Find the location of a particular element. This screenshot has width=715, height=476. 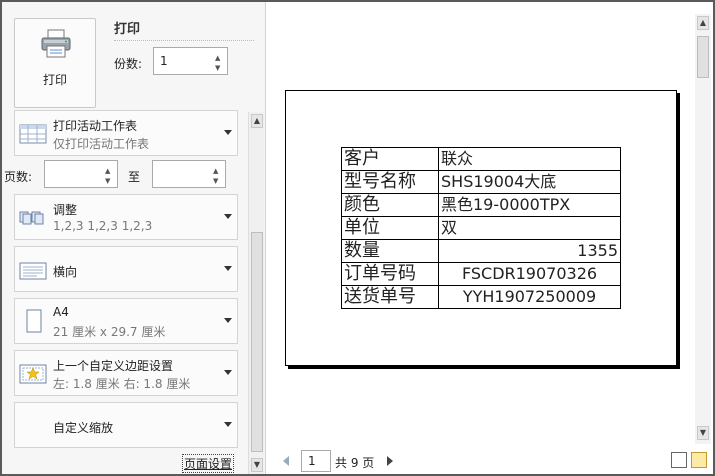

table-row: 型号名称 SHS19004大底 is located at coordinates (481, 182).